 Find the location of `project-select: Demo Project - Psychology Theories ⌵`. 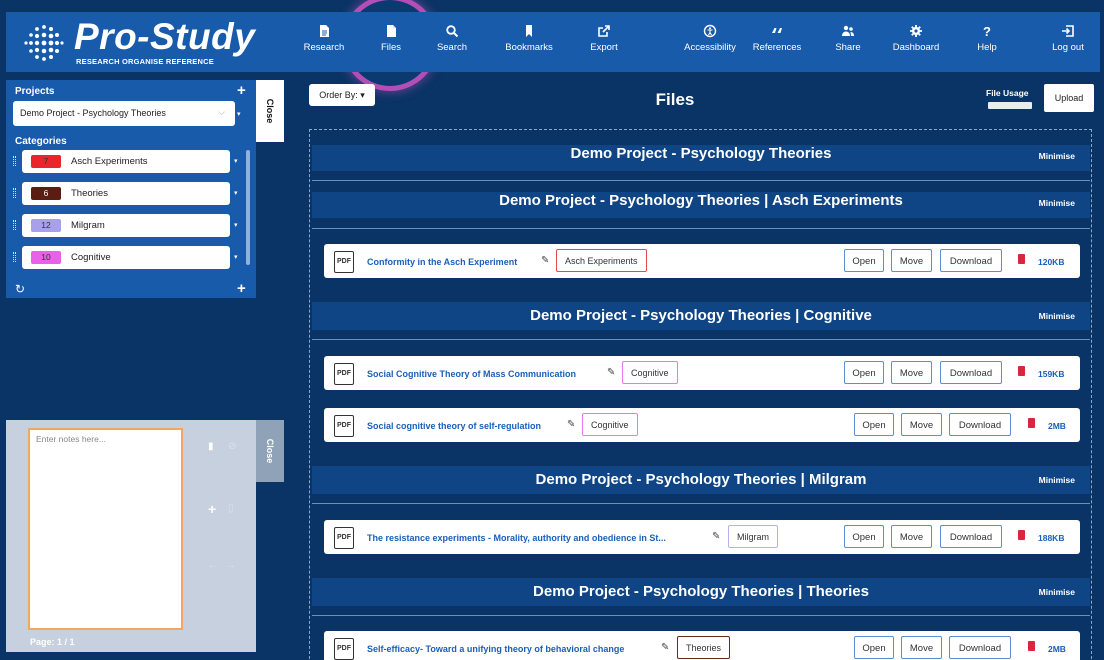

project-select: Demo Project - Psychology Theories ⌵ is located at coordinates (124, 113).